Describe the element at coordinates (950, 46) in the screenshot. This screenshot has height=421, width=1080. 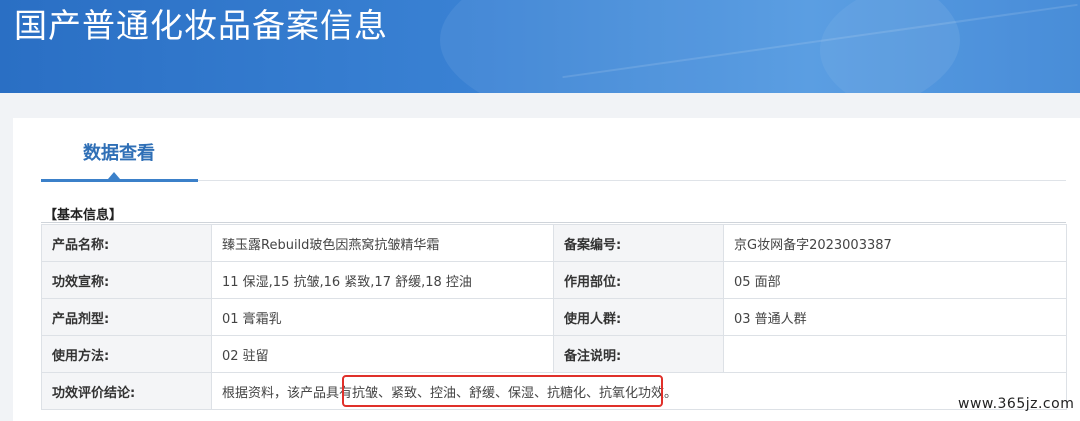
I see `banner-decoration` at that location.